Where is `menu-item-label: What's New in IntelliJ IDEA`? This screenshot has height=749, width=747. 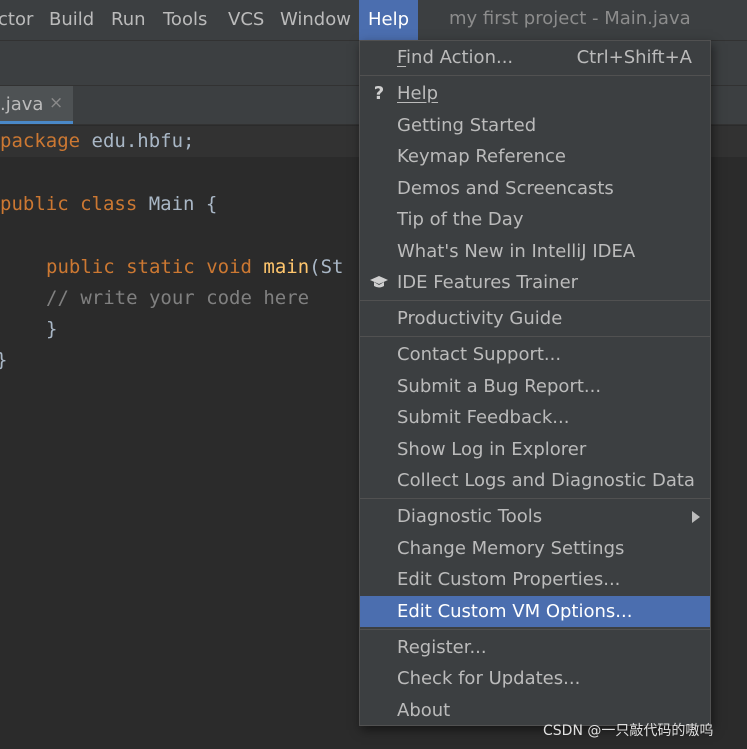
menu-item-label: What's New in IntelliJ IDEA is located at coordinates (516, 251).